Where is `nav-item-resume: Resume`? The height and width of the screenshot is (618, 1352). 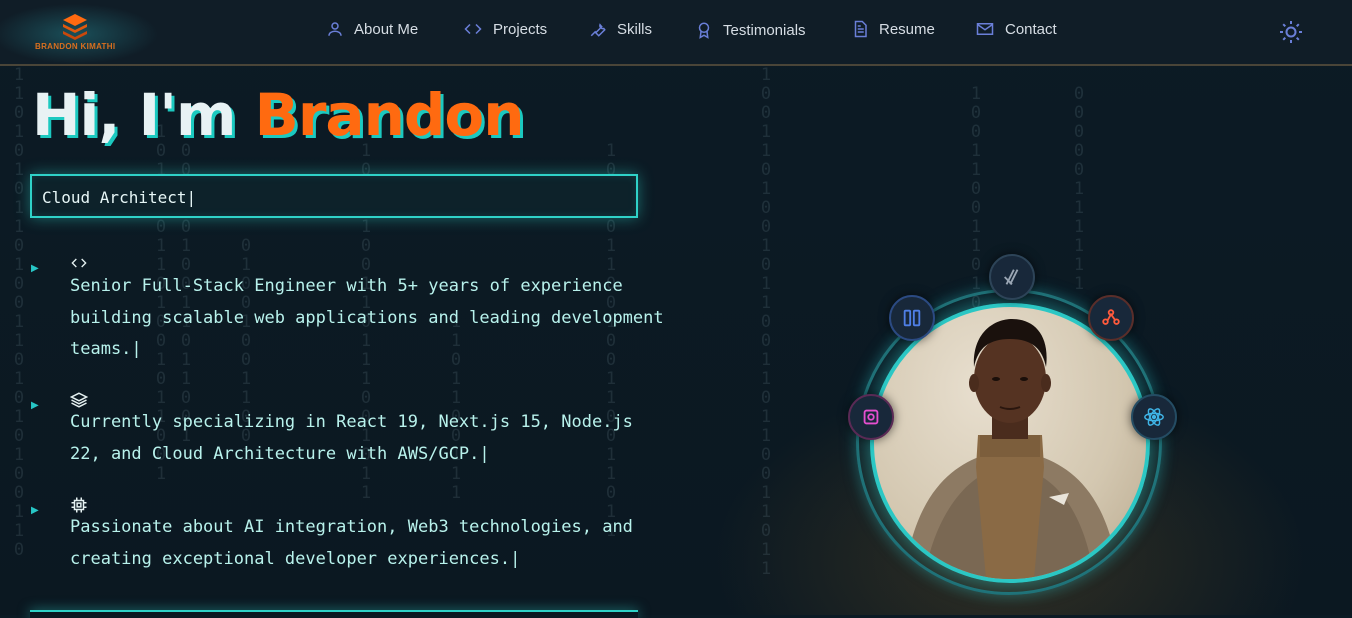 nav-item-resume: Resume is located at coordinates (893, 29).